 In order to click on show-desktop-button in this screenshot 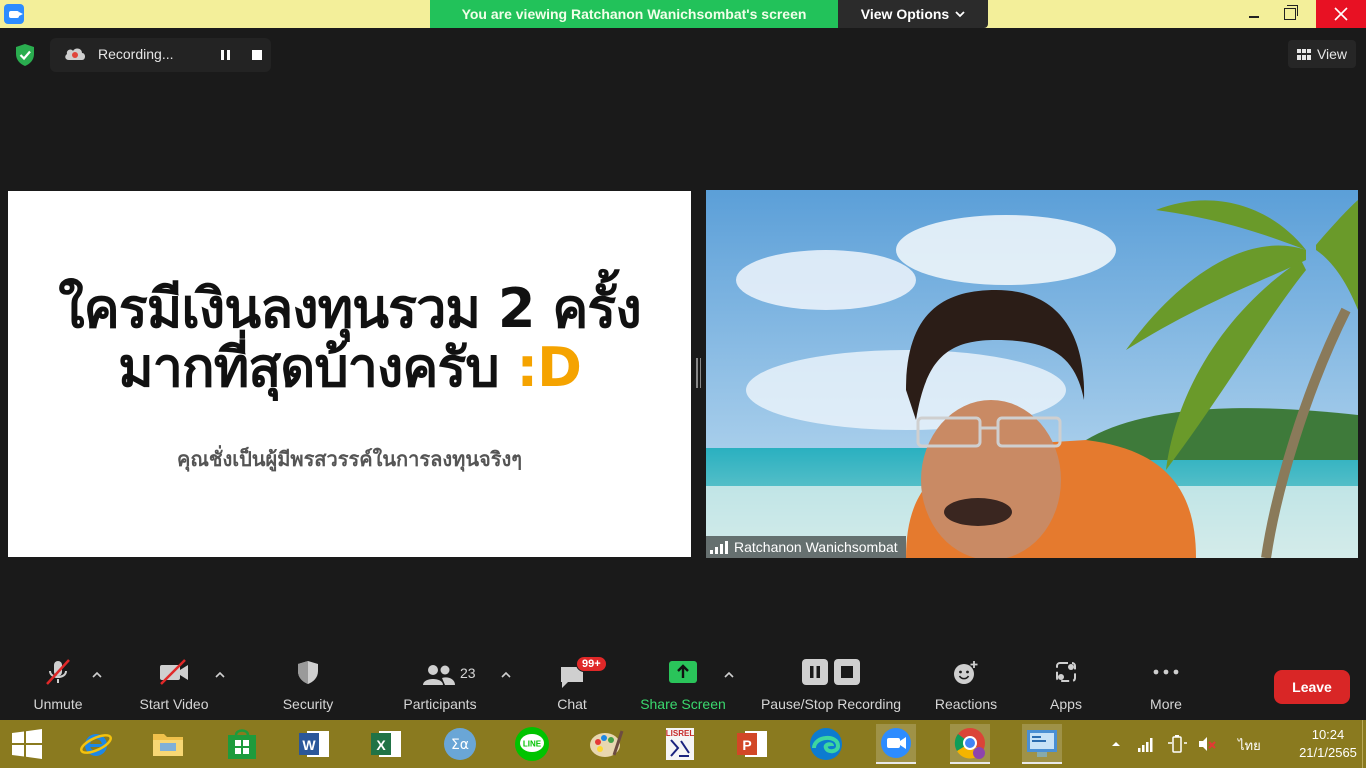, I will do `click(1364, 744)`.